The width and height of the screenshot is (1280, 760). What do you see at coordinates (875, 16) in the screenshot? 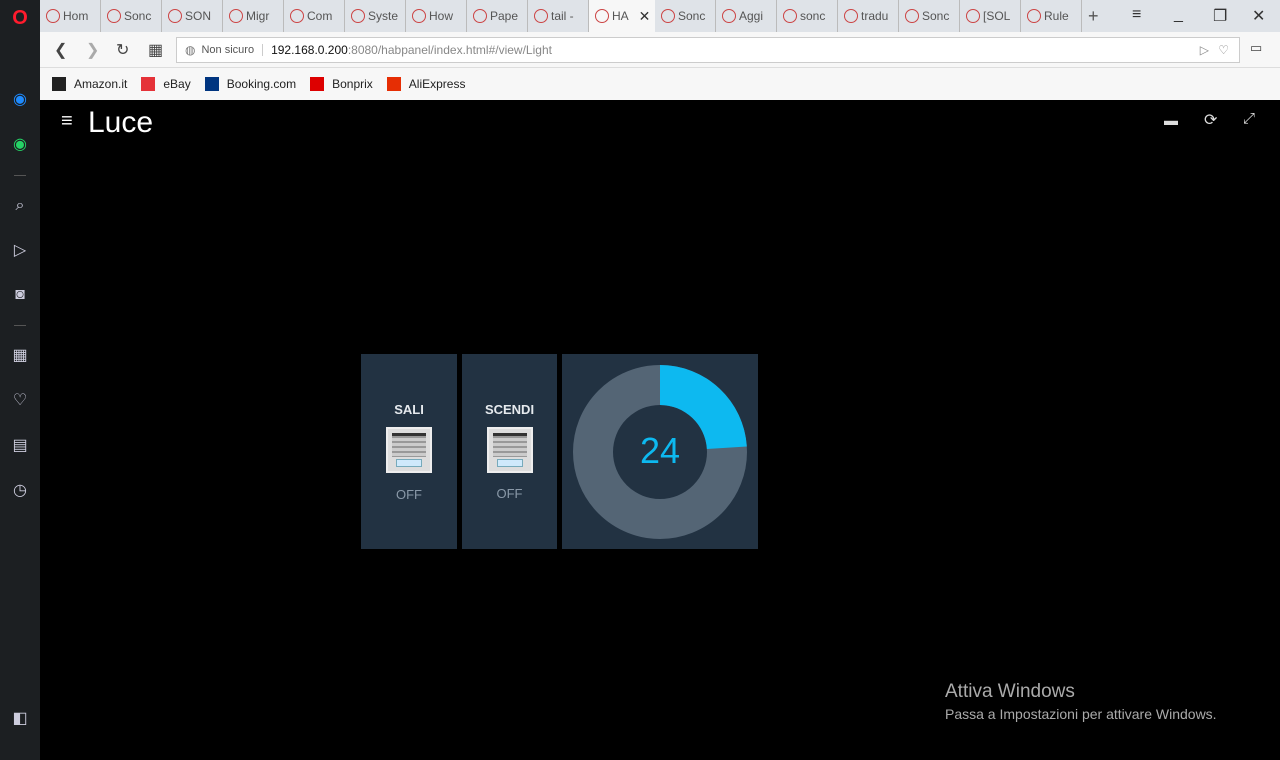
I see `tab-label: tradu` at bounding box center [875, 16].